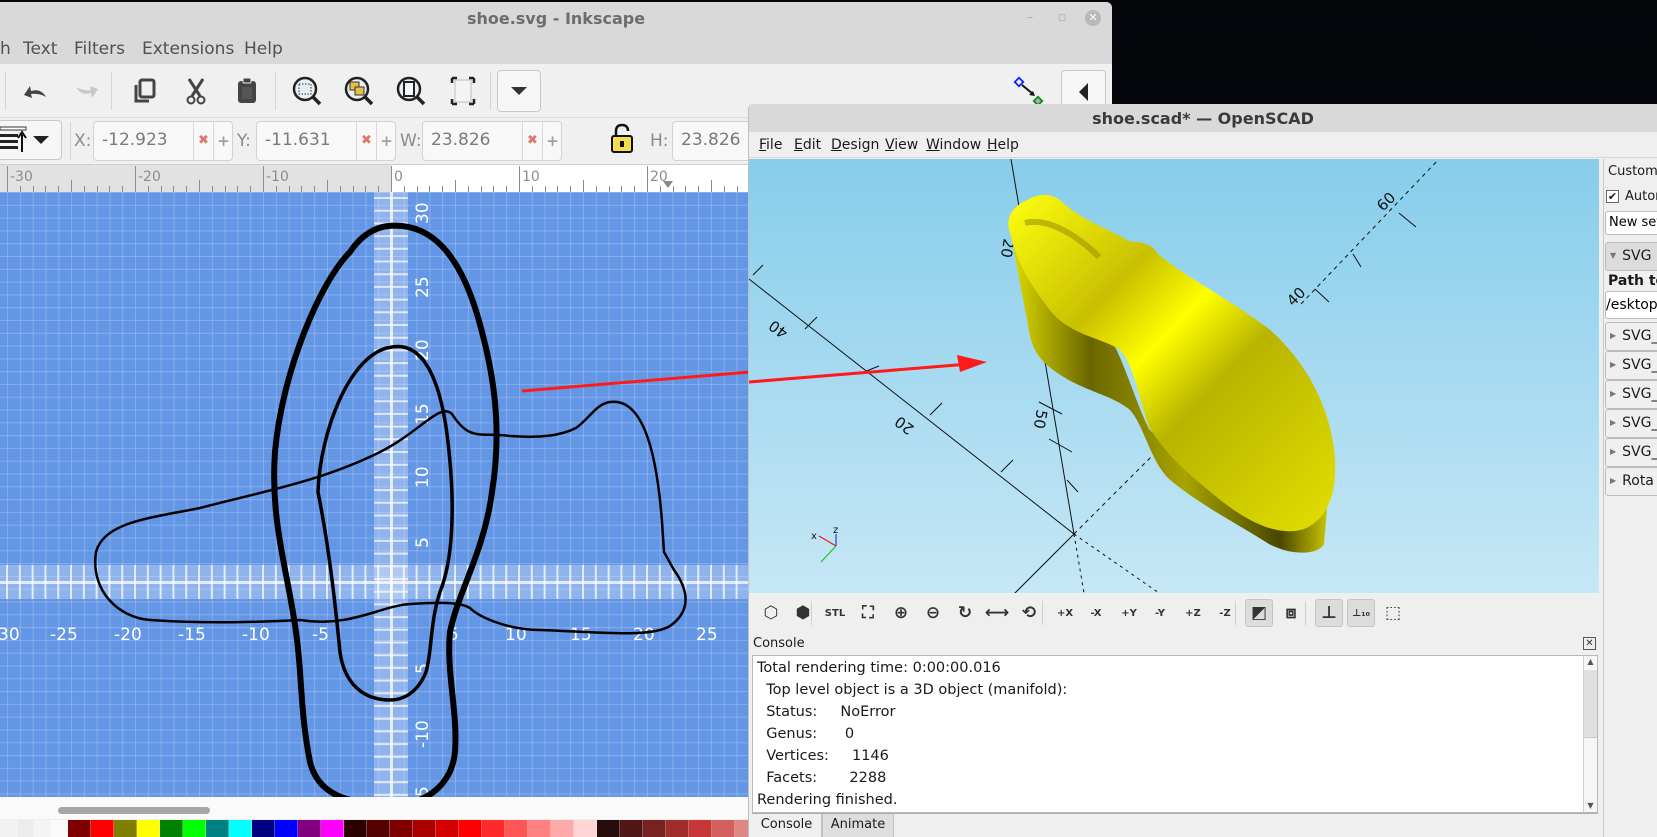 The width and height of the screenshot is (1657, 837). What do you see at coordinates (868, 613) in the screenshot?
I see `view-all-icon: ⛶` at bounding box center [868, 613].